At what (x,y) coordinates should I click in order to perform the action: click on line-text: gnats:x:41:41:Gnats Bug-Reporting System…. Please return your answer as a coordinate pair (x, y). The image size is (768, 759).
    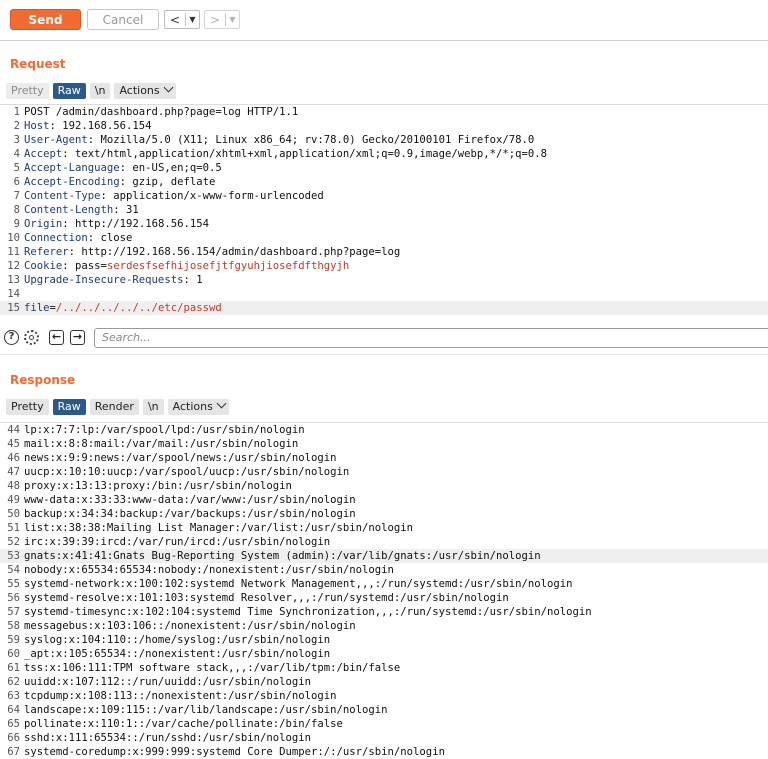
    Looking at the image, I should click on (282, 556).